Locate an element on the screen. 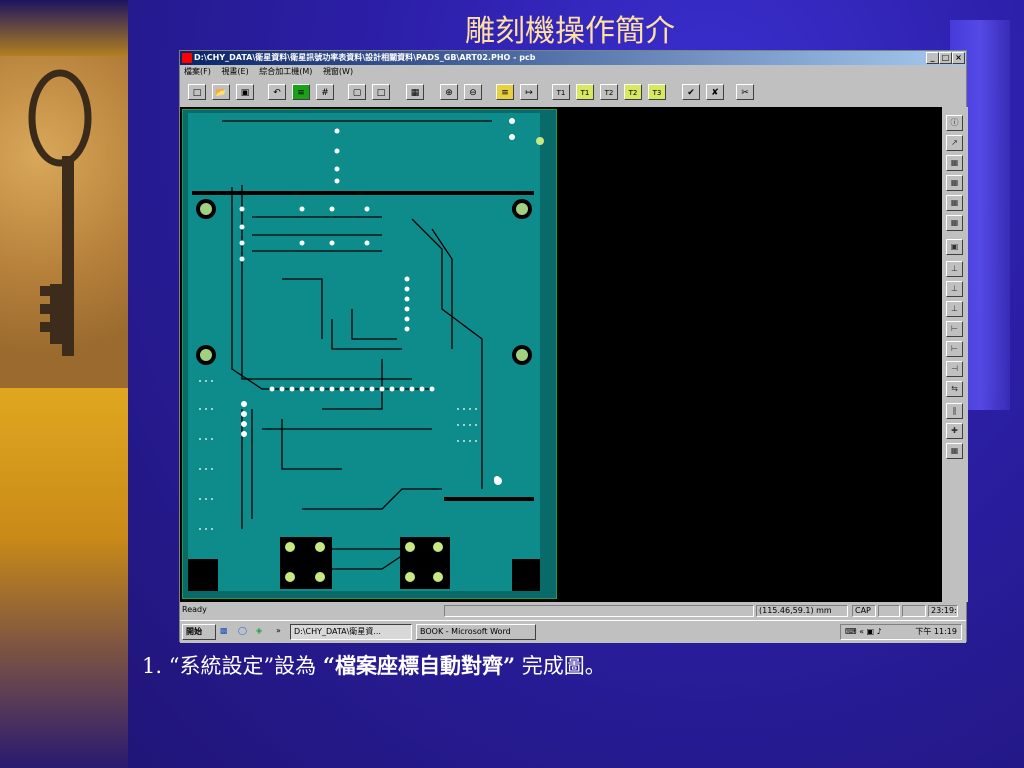 The image size is (1024, 768). slide-title: 雕刻機操作簡介 is located at coordinates (570, 31).